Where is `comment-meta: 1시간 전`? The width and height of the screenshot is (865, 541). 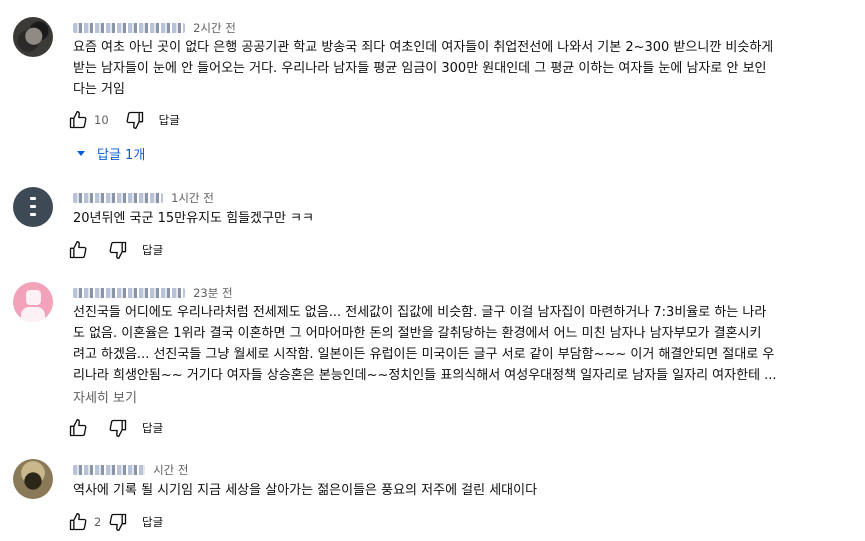 comment-meta: 1시간 전 is located at coordinates (143, 196).